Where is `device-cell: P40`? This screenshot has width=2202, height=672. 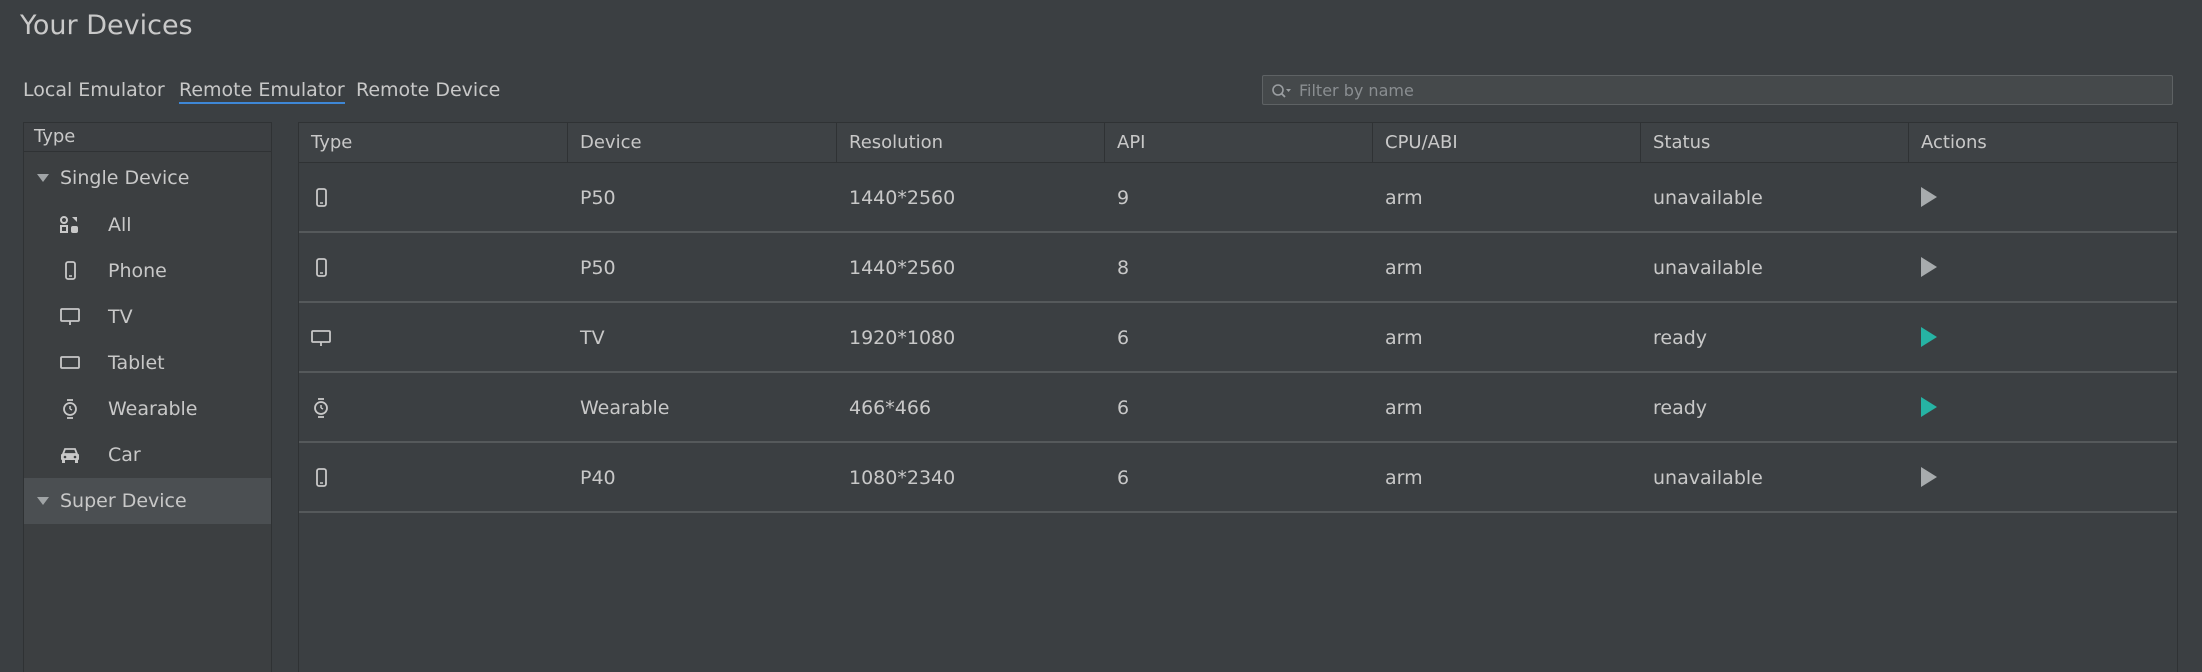 device-cell: P40 is located at coordinates (598, 478).